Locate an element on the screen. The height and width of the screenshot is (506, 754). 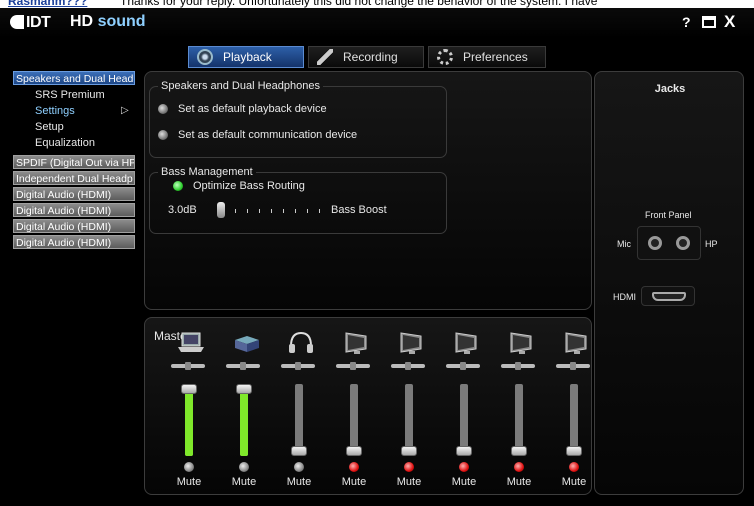
subitem-settings: Settings ▷ is located at coordinates (74, 111).